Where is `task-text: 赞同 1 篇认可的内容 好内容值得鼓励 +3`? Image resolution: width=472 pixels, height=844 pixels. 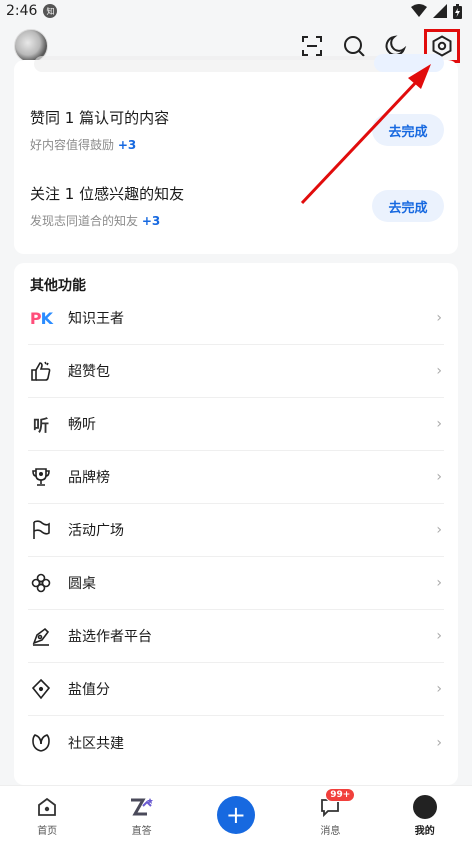 task-text: 赞同 1 篇认可的内容 好内容值得鼓励 +3 is located at coordinates (99, 130).